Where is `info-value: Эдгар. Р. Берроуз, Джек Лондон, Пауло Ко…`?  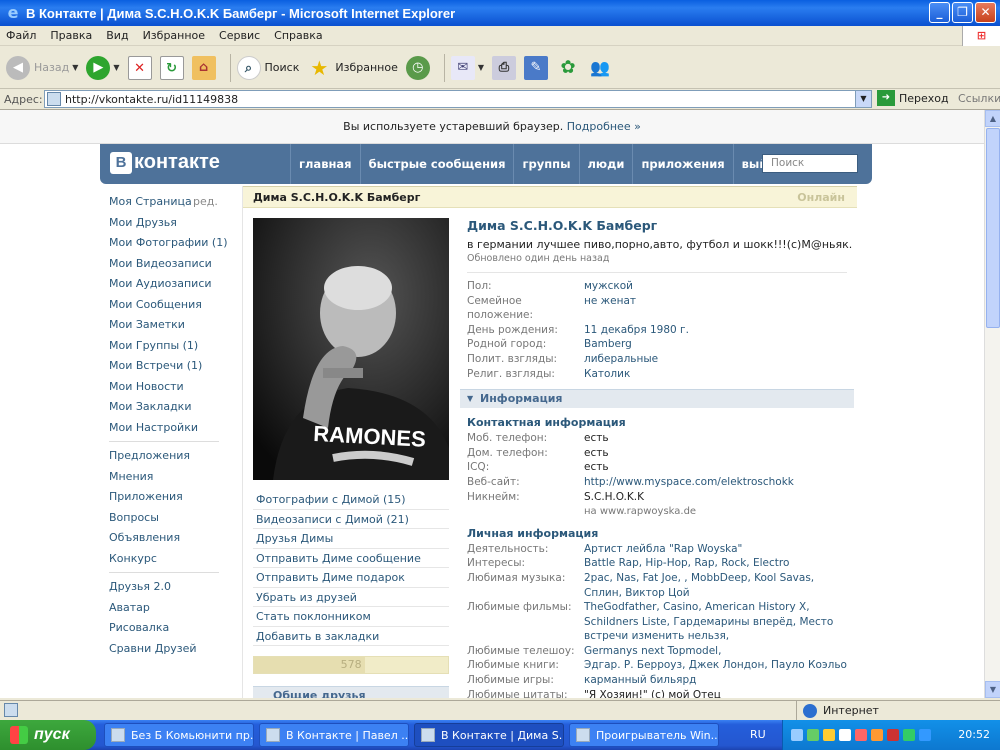
info-value: Эдгар. Р. Берроуз, Джек Лондон, Пауло Ко… is located at coordinates (715, 665).